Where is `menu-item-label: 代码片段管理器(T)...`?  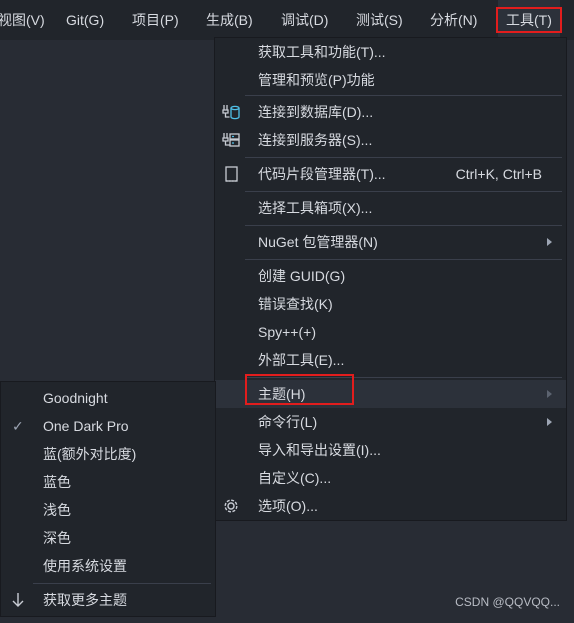
menu-item-label: 代码片段管理器(T)... is located at coordinates (322, 174).